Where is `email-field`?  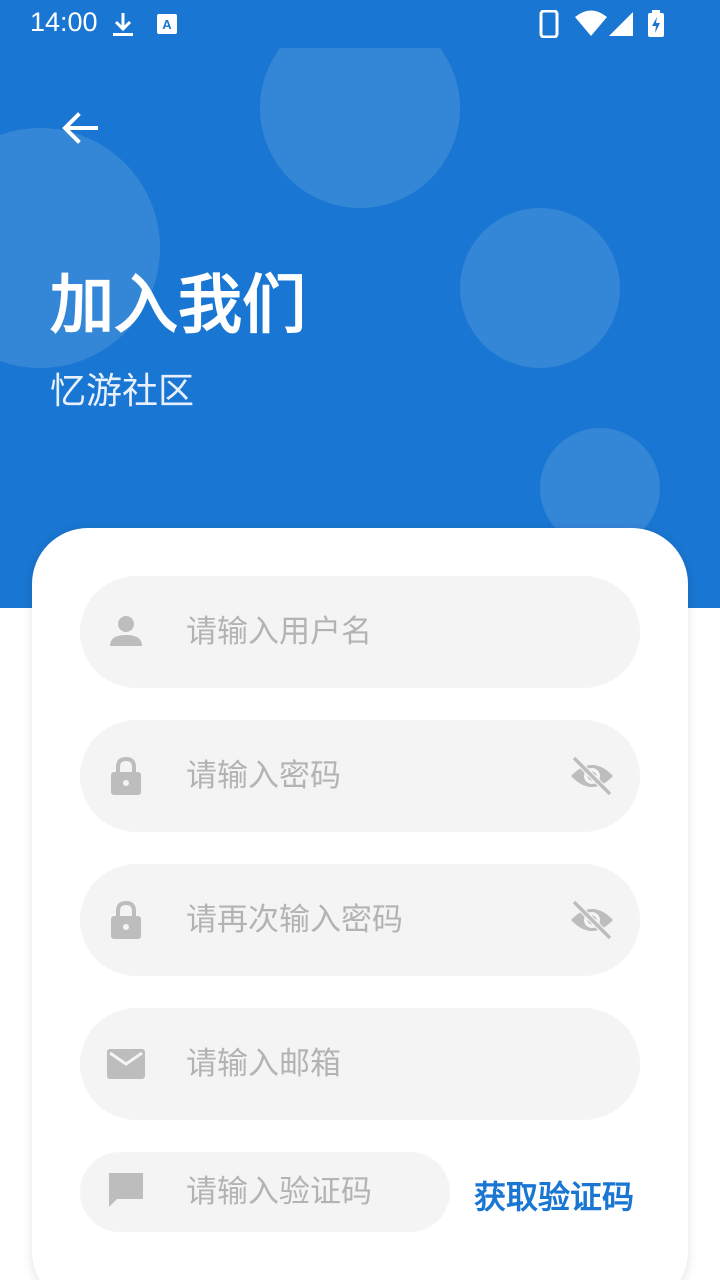 email-field is located at coordinates (360, 1064).